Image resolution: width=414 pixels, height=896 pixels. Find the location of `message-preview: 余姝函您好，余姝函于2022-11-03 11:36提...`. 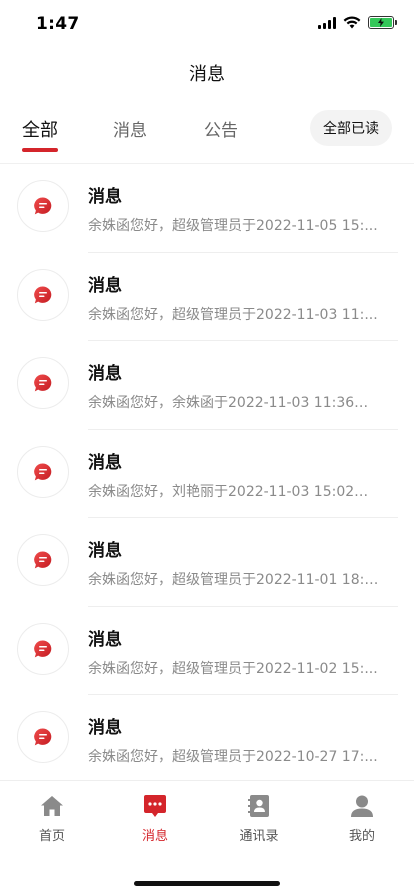

message-preview: 余姝函您好，余姝函于2022-11-03 11:36提... is located at coordinates (234, 403).